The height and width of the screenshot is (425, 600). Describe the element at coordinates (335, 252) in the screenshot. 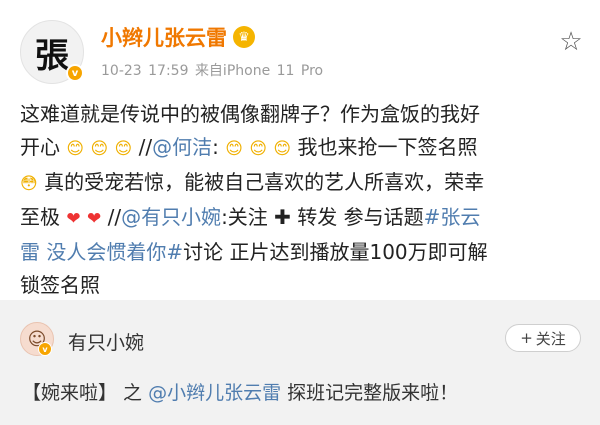

I see `content-text: 讨论 正片达到播放量100万即可解` at that location.